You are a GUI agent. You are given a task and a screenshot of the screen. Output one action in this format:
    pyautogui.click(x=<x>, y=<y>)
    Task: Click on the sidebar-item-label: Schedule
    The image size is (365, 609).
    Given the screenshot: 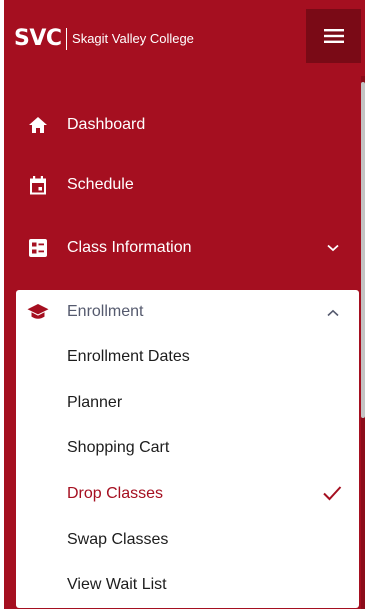 What is the action you would take?
    pyautogui.click(x=100, y=184)
    